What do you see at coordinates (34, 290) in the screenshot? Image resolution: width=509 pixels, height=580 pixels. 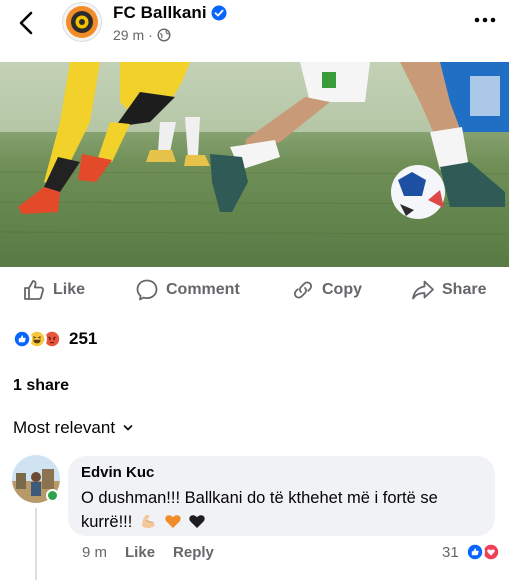 I see `thumbs-up-icon` at bounding box center [34, 290].